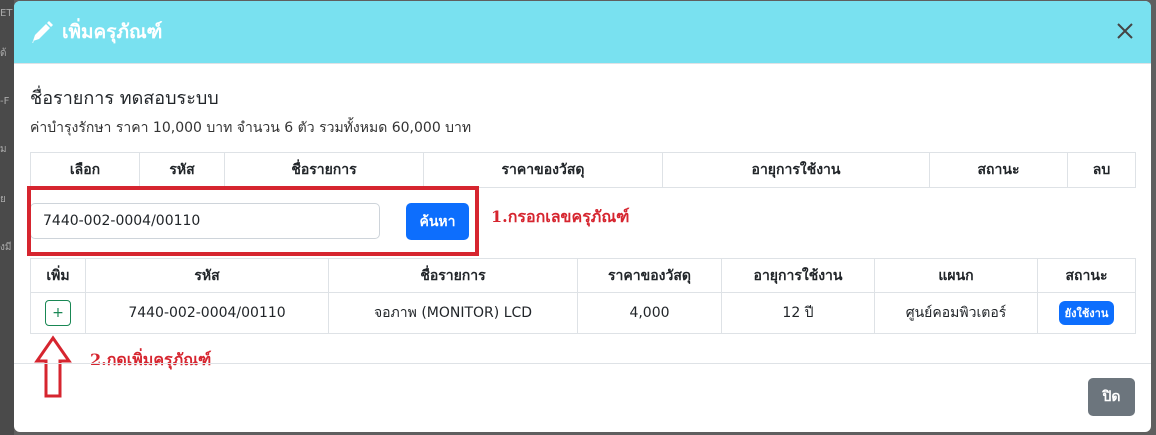 The width and height of the screenshot is (1156, 435). Describe the element at coordinates (3, 199) in the screenshot. I see `background-text: ย` at that location.